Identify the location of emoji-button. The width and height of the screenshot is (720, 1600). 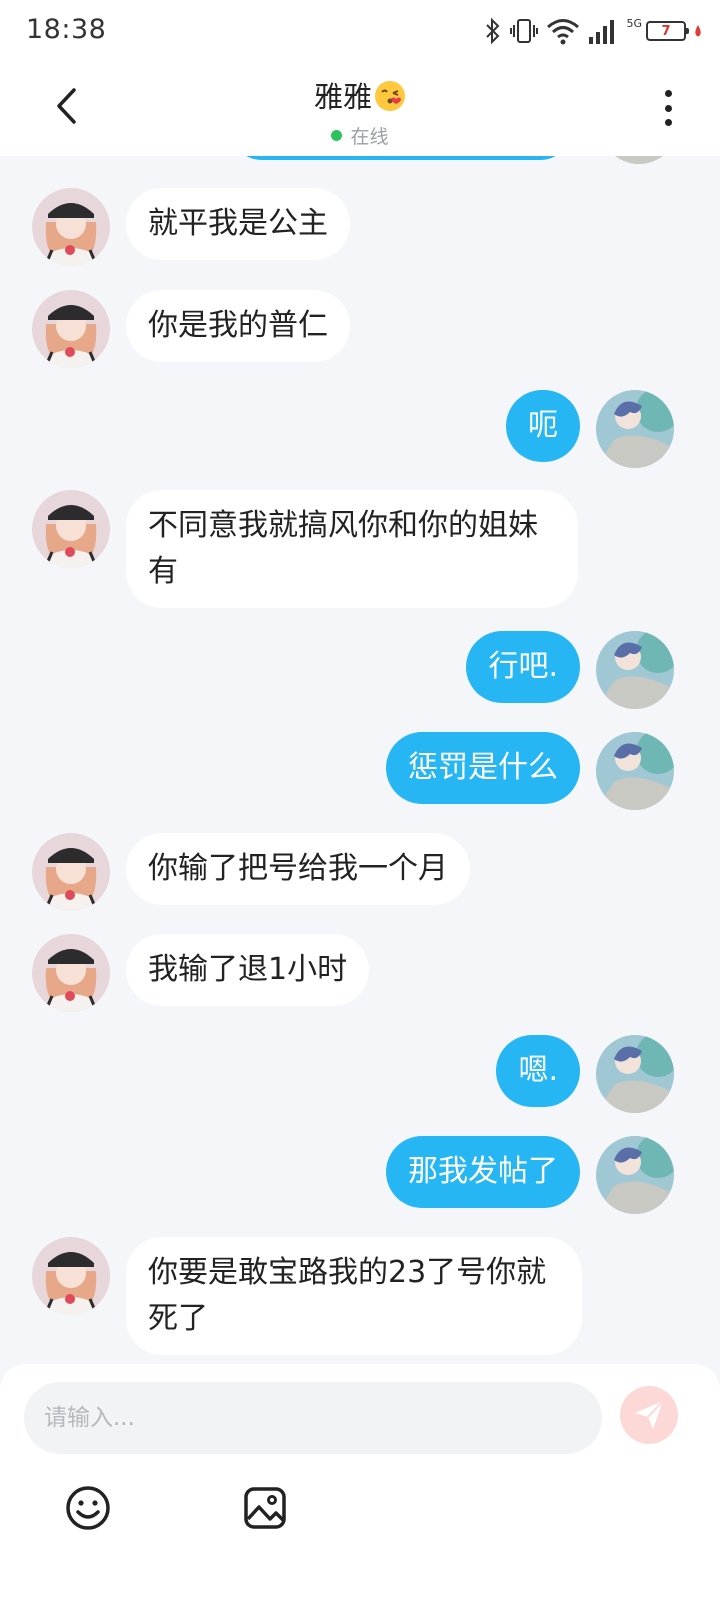
(88, 1508).